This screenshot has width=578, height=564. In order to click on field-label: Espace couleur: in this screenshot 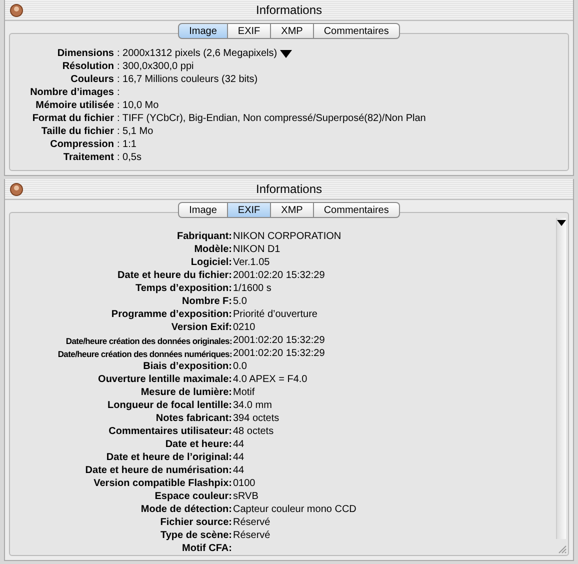, I will do `click(193, 496)`.